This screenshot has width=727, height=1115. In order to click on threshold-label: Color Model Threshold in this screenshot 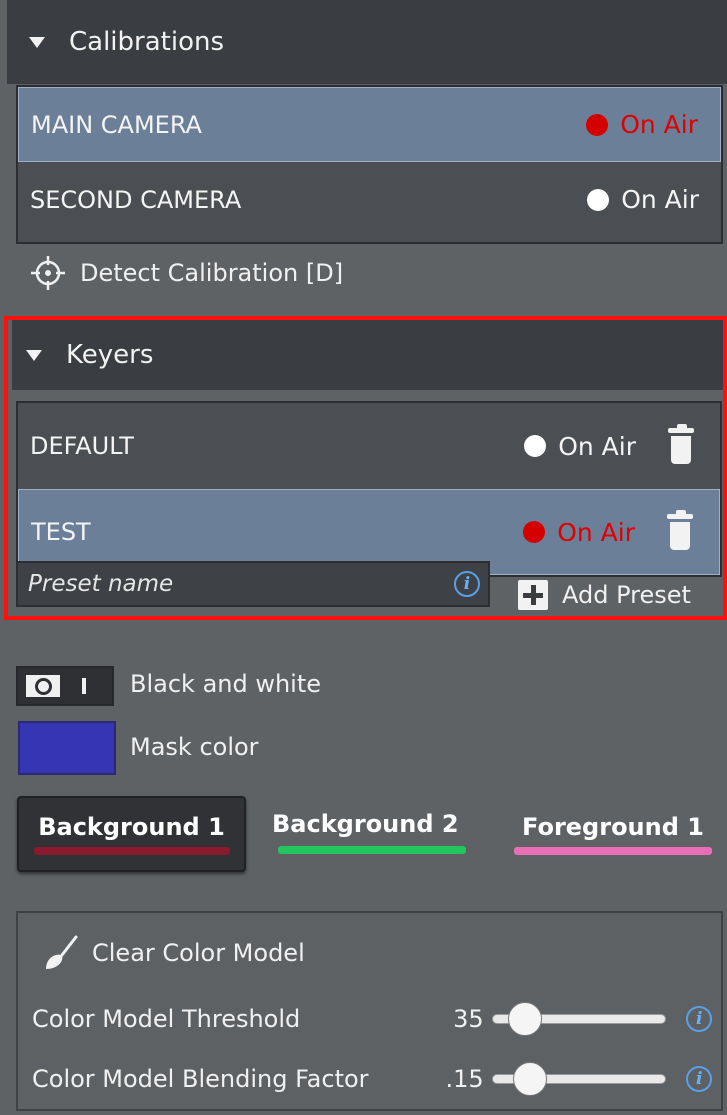, I will do `click(166, 1019)`.